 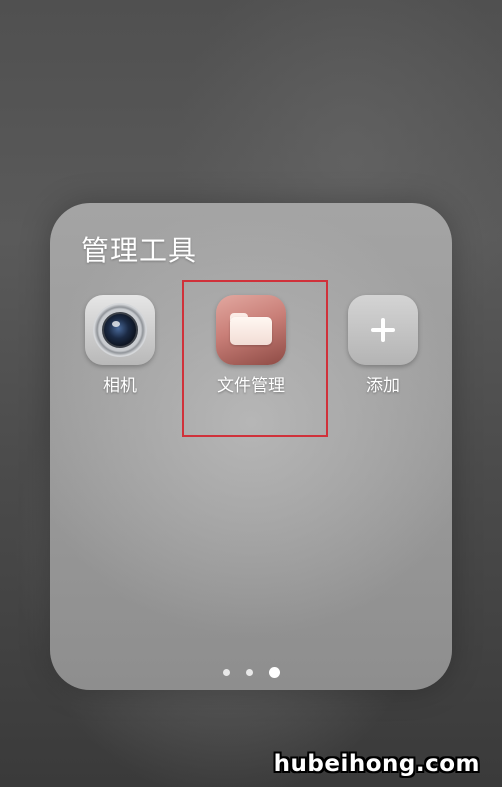 I want to click on page-indicator, so click(x=251, y=672).